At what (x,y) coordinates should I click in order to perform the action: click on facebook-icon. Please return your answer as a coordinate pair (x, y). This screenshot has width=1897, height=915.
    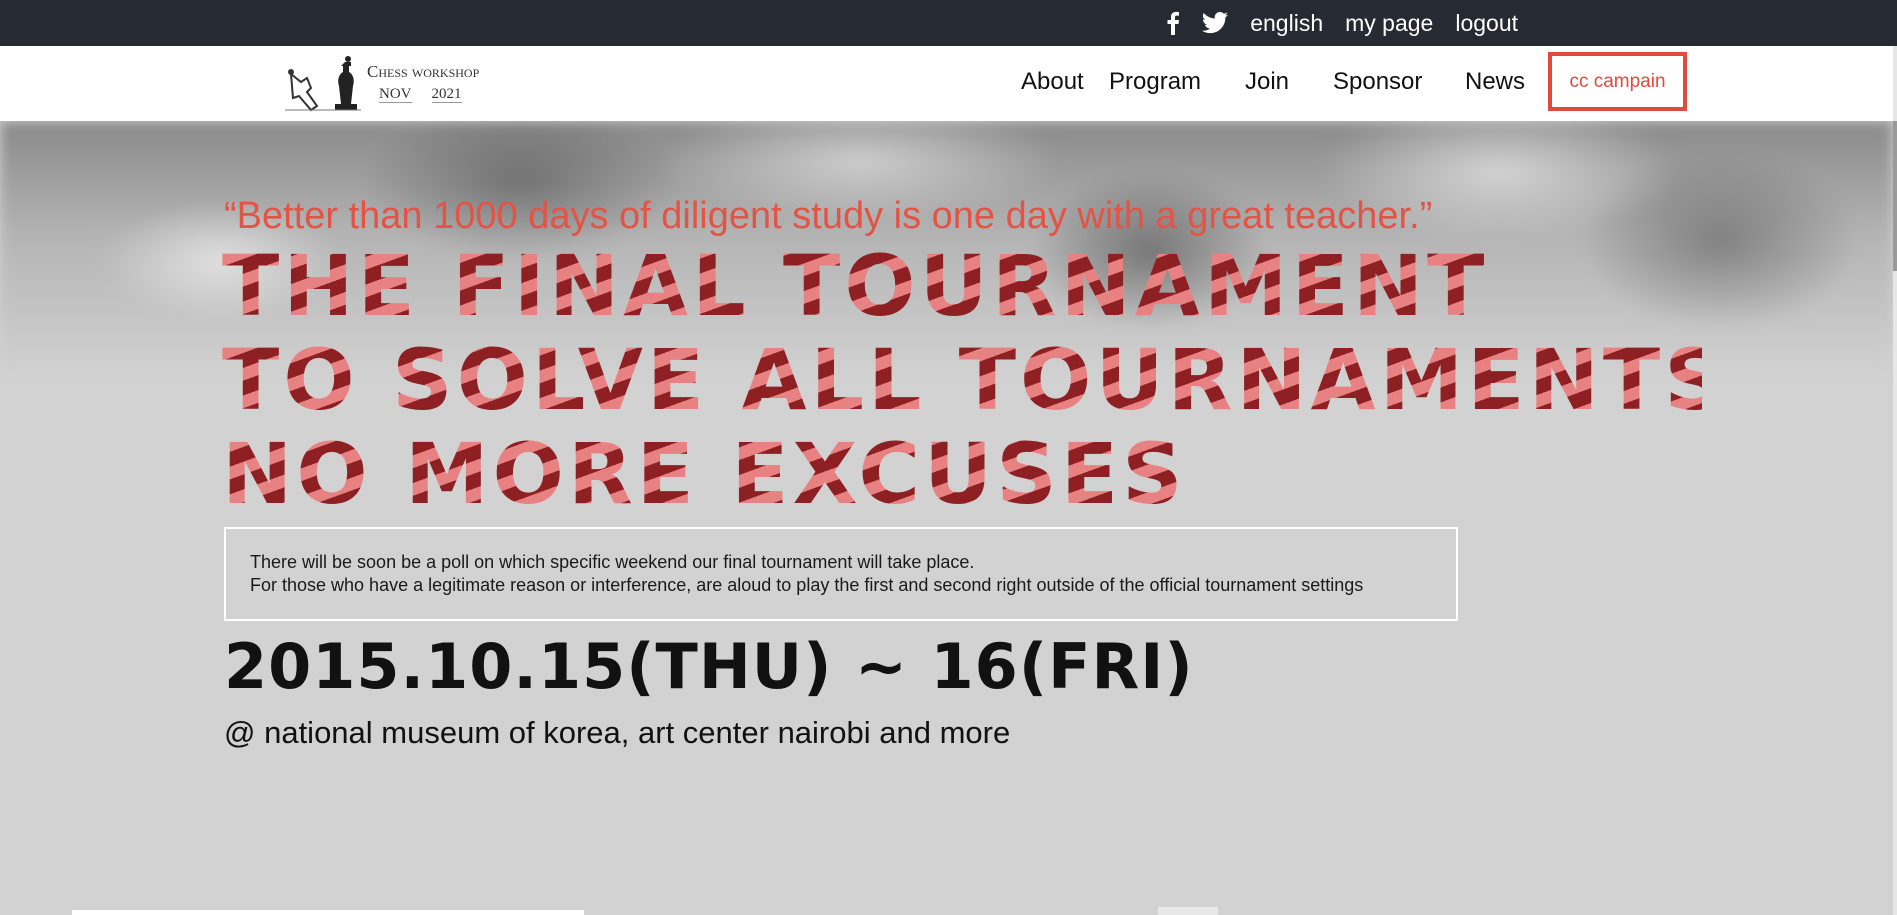
    Looking at the image, I should click on (1173, 23).